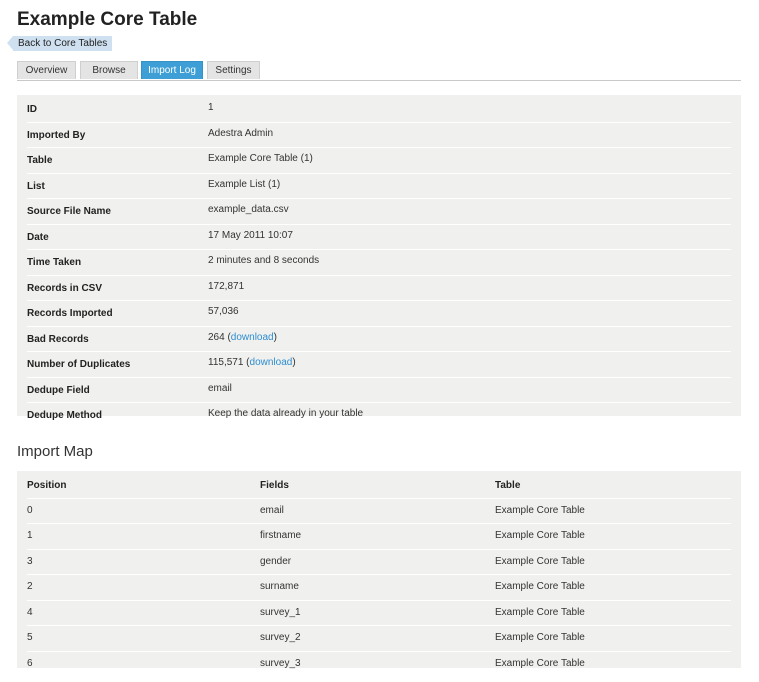 The height and width of the screenshot is (682, 759). I want to click on table-row: 1 firstname Example Core Table, so click(379, 537).